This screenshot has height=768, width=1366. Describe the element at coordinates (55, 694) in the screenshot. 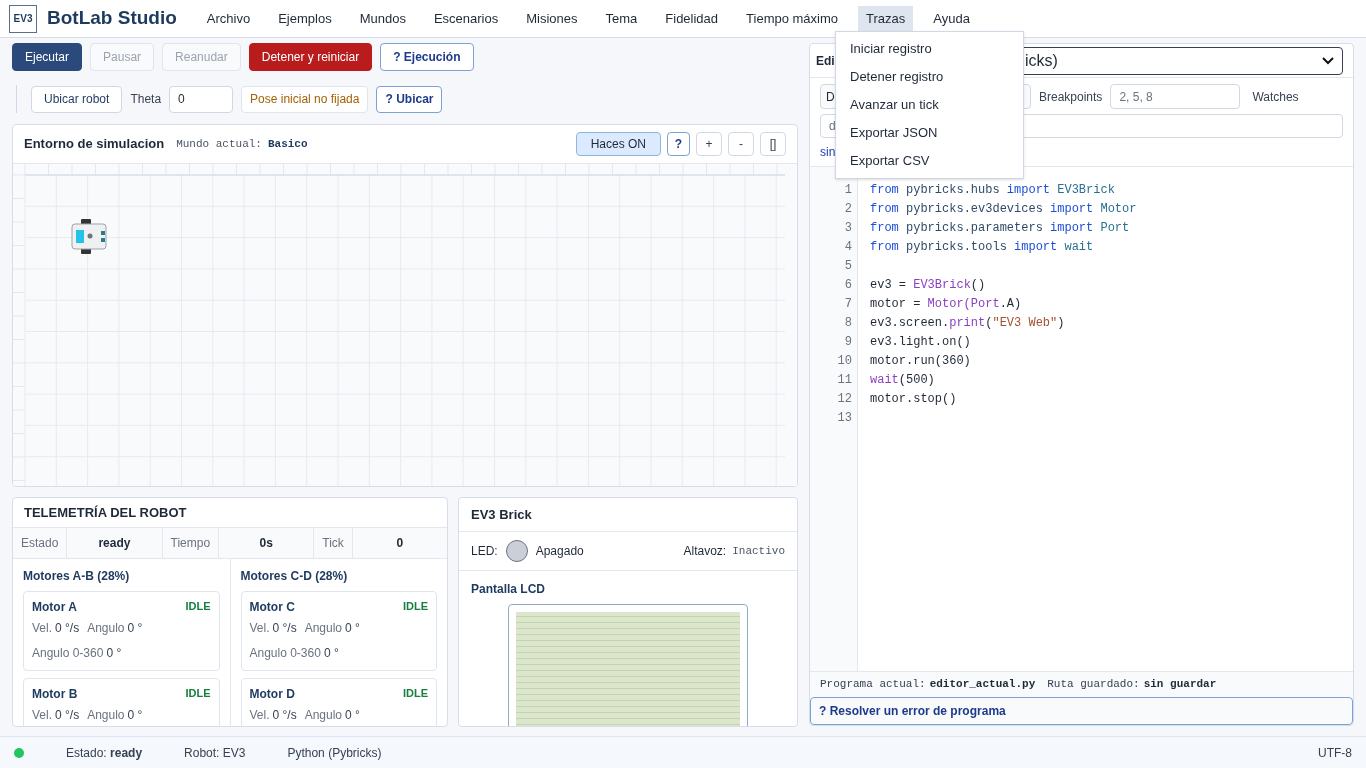

I see `motor-name: Motor B` at that location.